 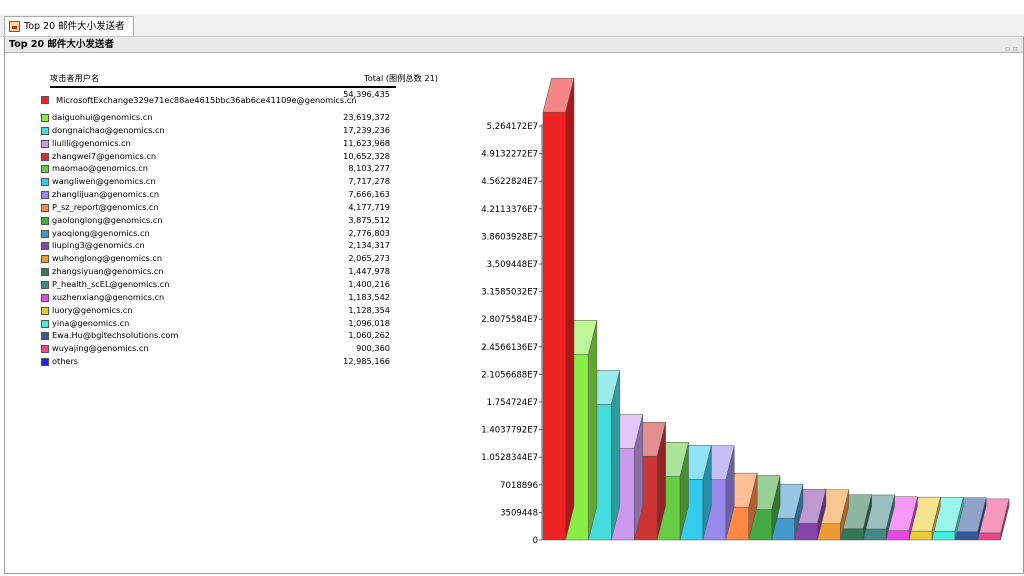 I want to click on y-tick-label: 1.0528344E7, so click(x=509, y=458).